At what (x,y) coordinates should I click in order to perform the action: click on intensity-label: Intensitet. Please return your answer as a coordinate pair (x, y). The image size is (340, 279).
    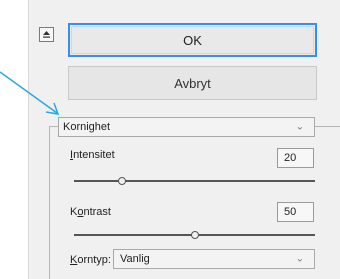
    Looking at the image, I should click on (92, 155).